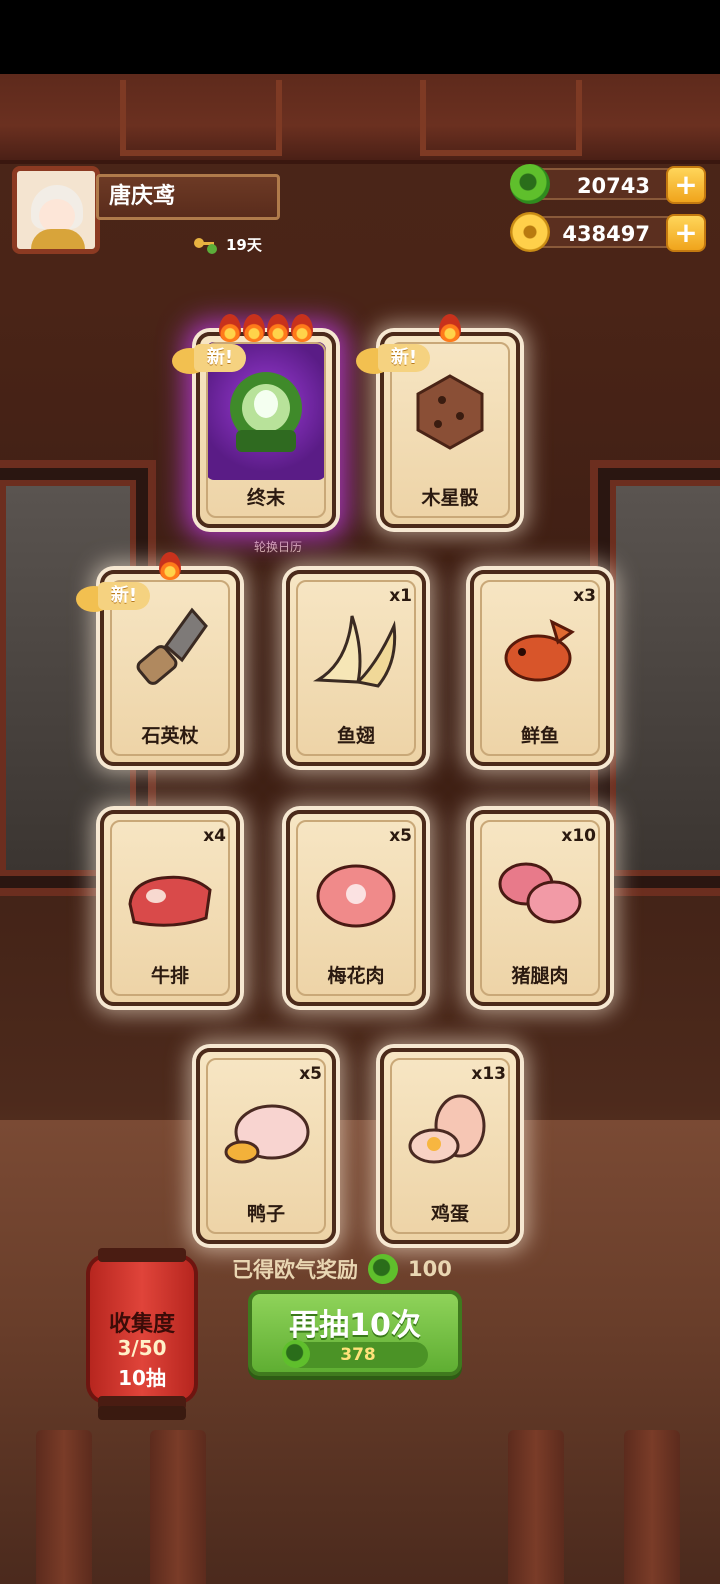 The height and width of the screenshot is (1584, 720). What do you see at coordinates (430, 1269) in the screenshot?
I see `luck-reward-amount: 100` at bounding box center [430, 1269].